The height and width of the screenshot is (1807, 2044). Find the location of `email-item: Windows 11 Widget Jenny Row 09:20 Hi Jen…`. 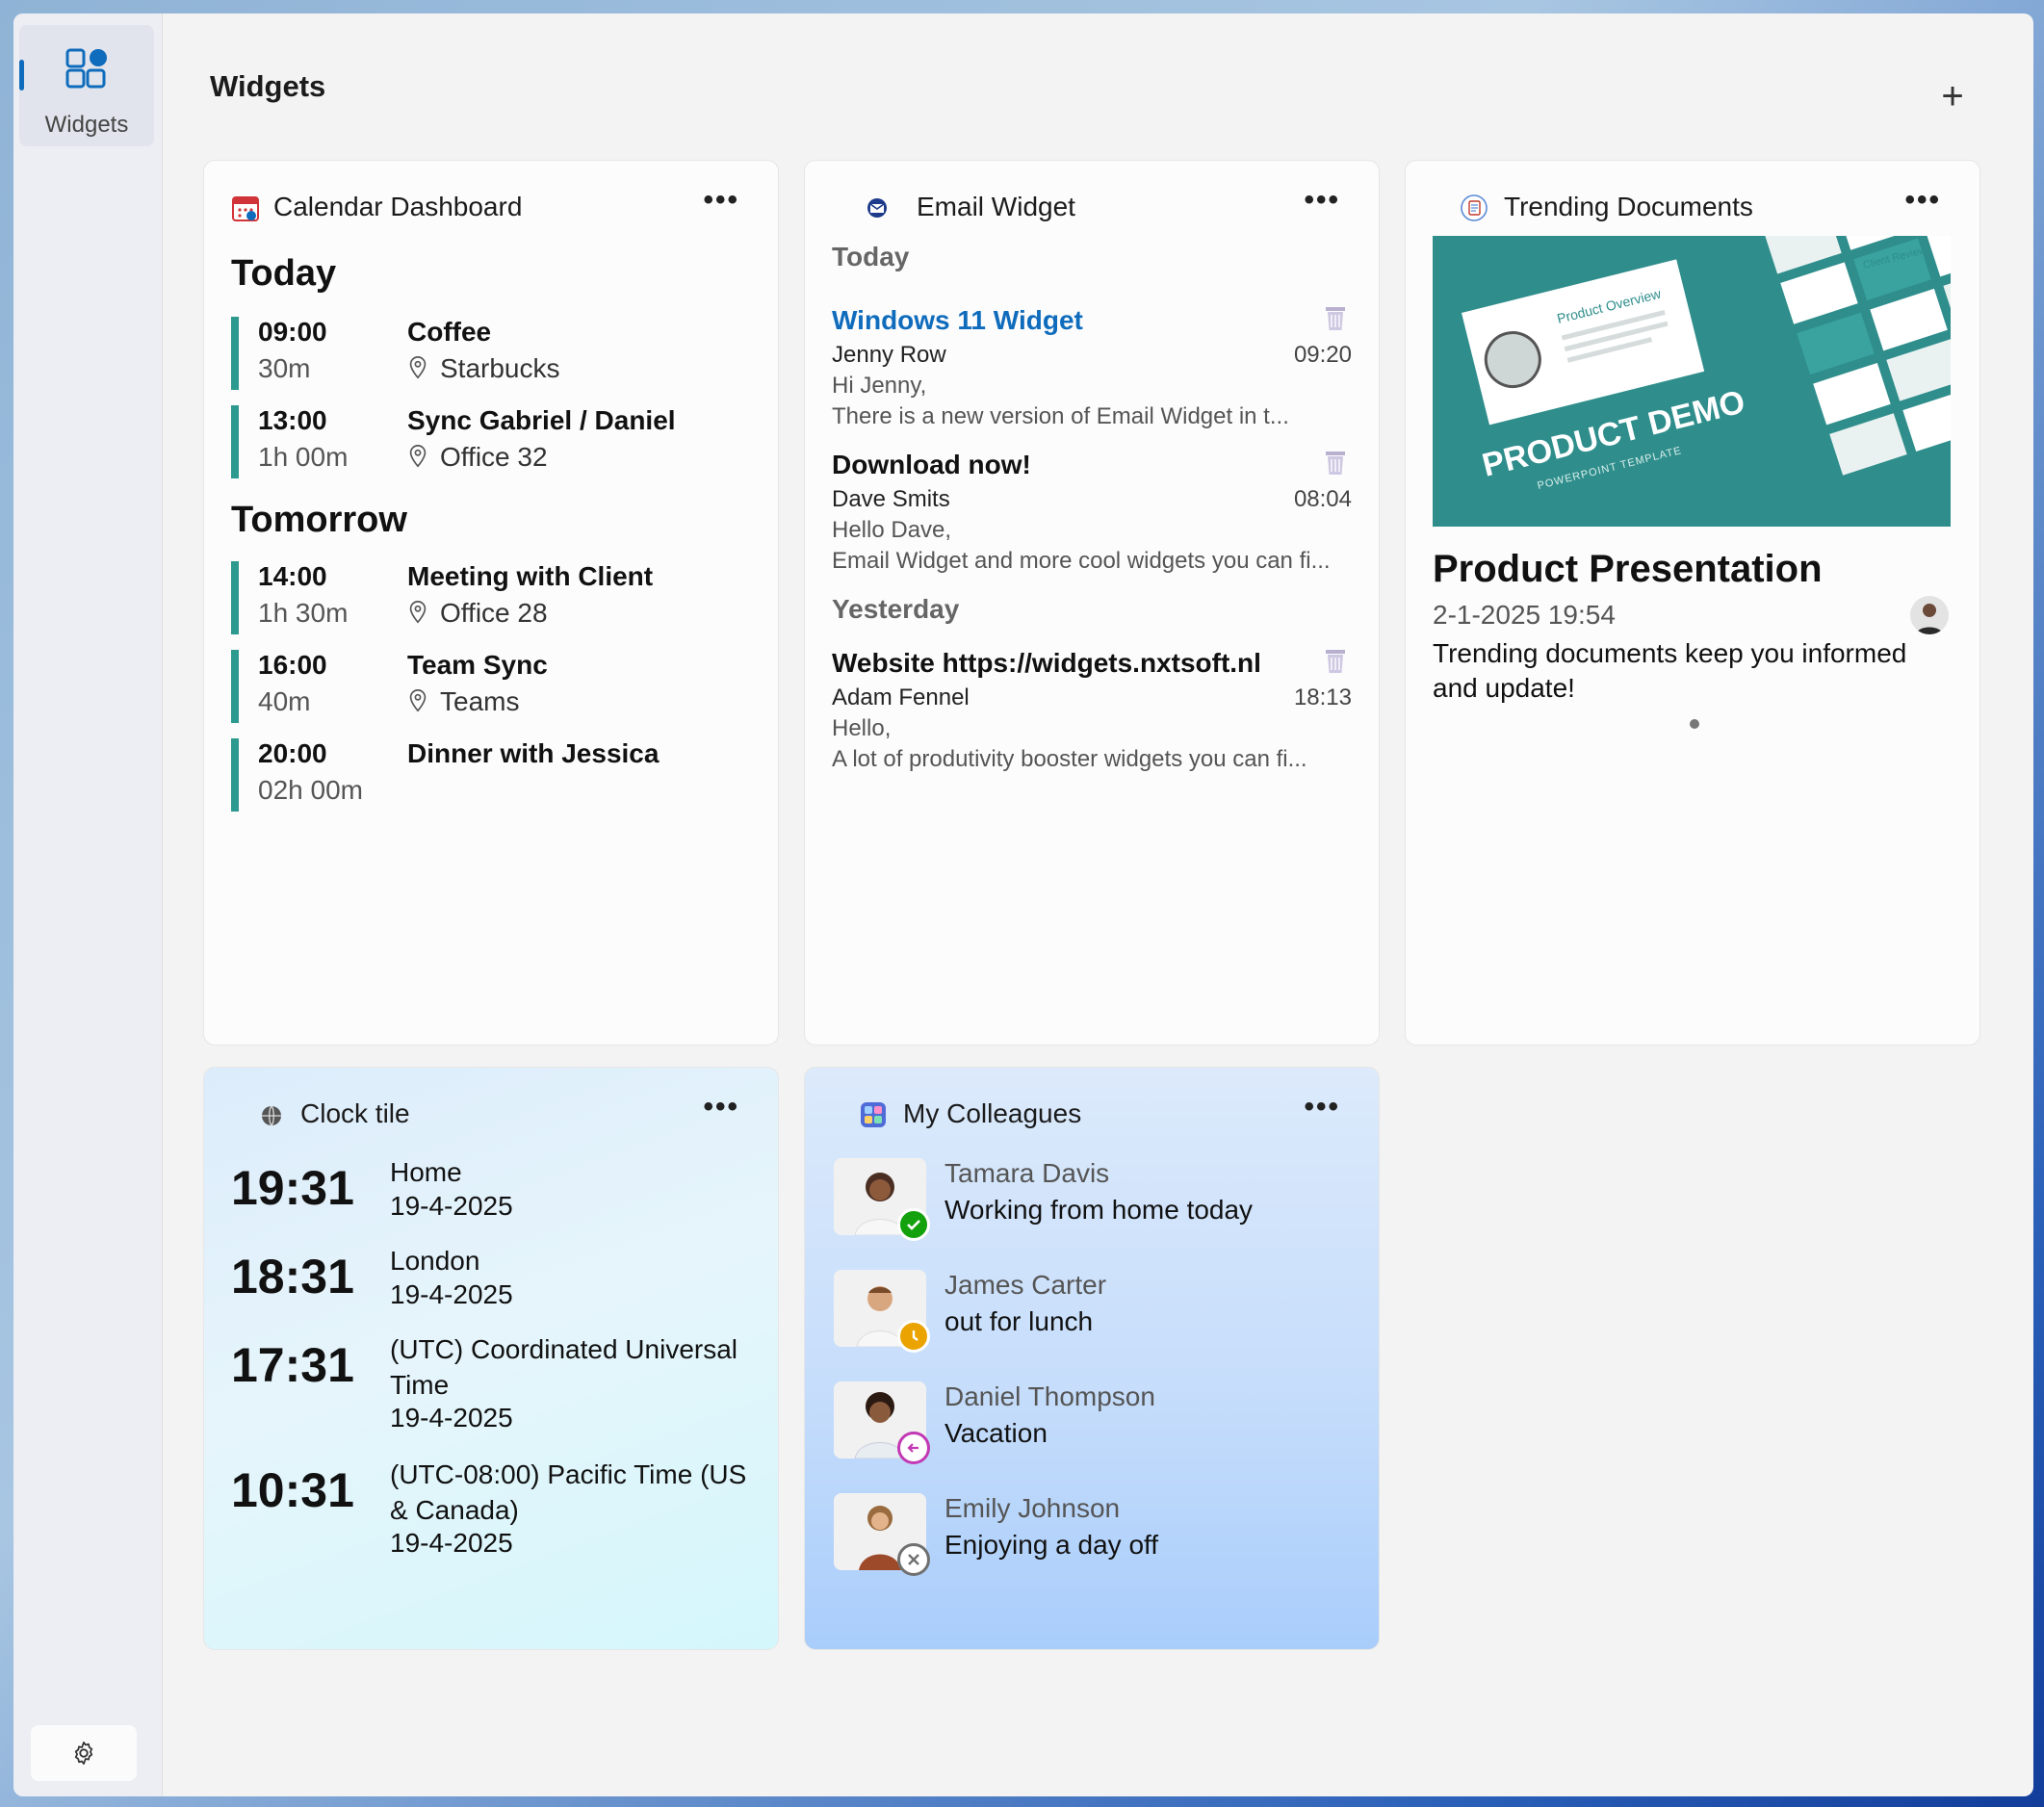

email-item: Windows 11 Widget Jenny Row 09:20 Hi Jen… is located at coordinates (1092, 372).